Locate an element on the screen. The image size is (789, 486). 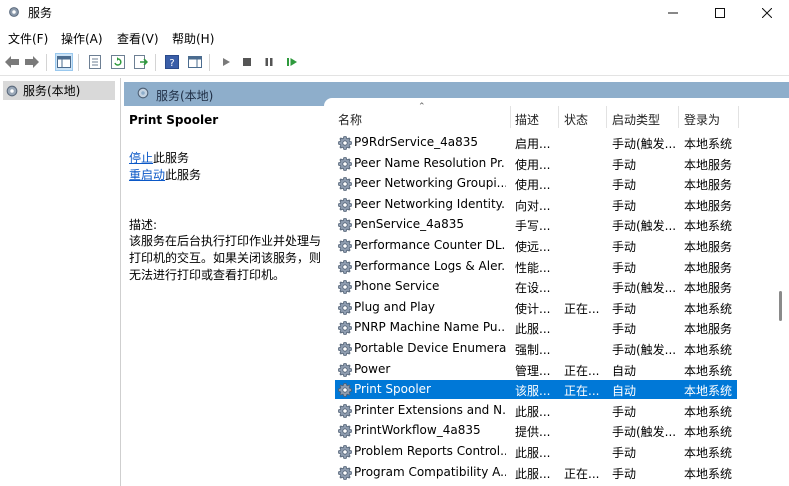
help-icon: ? is located at coordinates (172, 62).